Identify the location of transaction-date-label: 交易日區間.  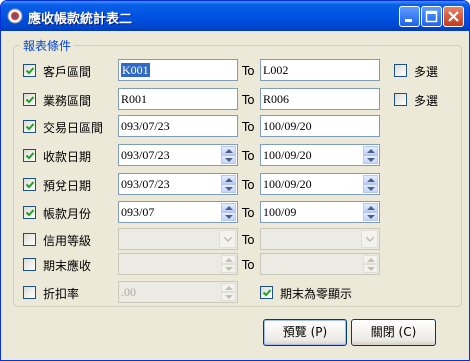
(73, 128).